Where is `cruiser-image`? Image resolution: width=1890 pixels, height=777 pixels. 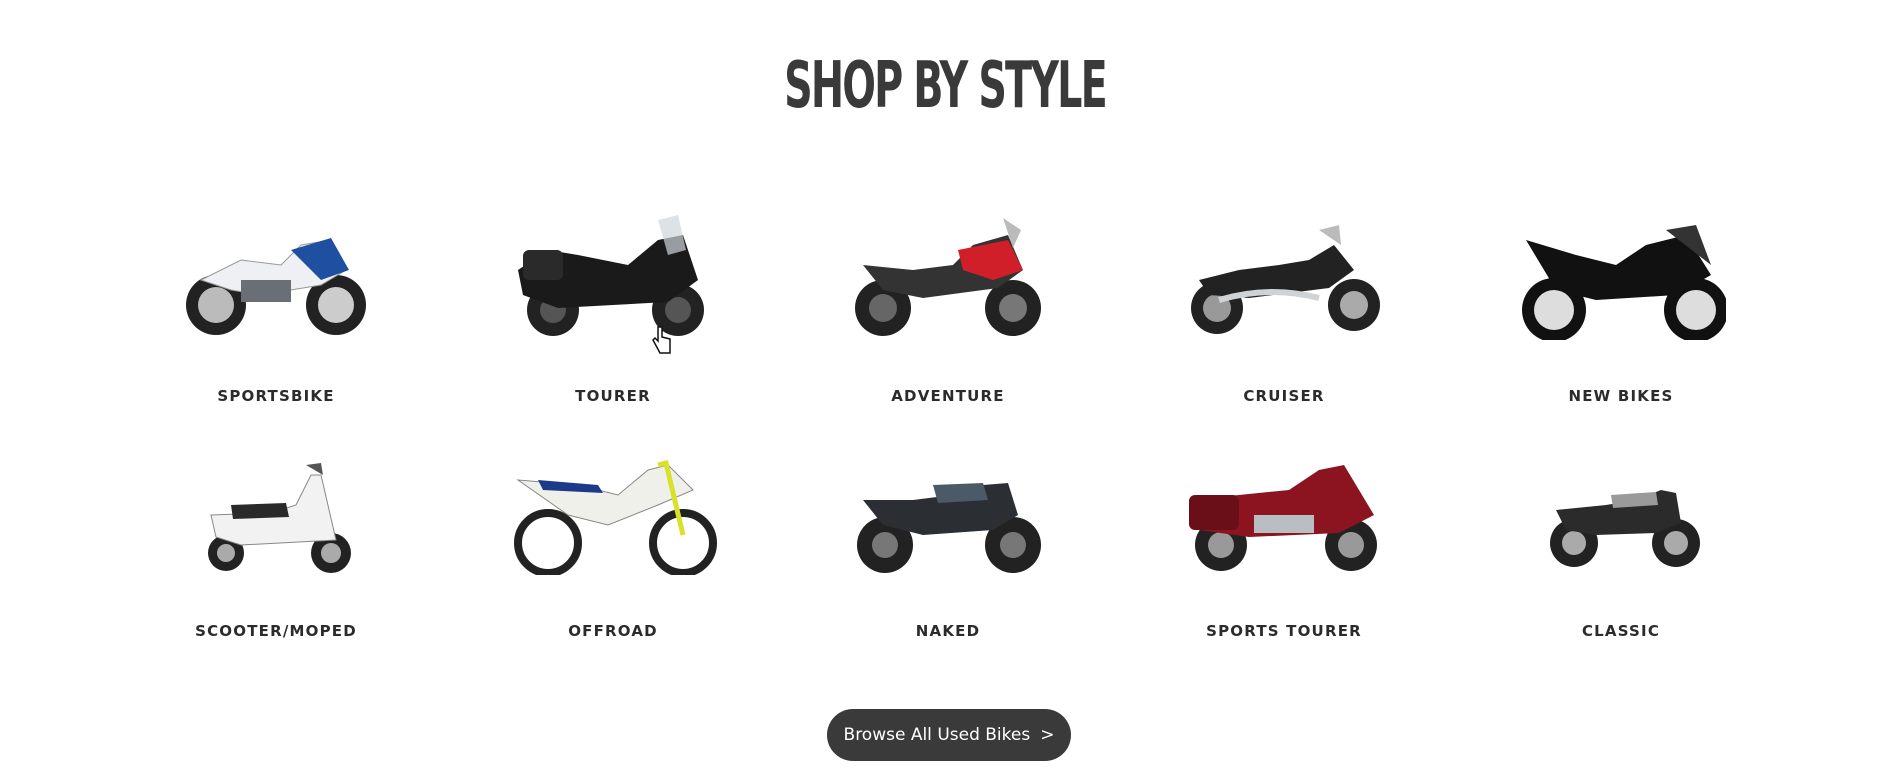 cruiser-image is located at coordinates (1284, 275).